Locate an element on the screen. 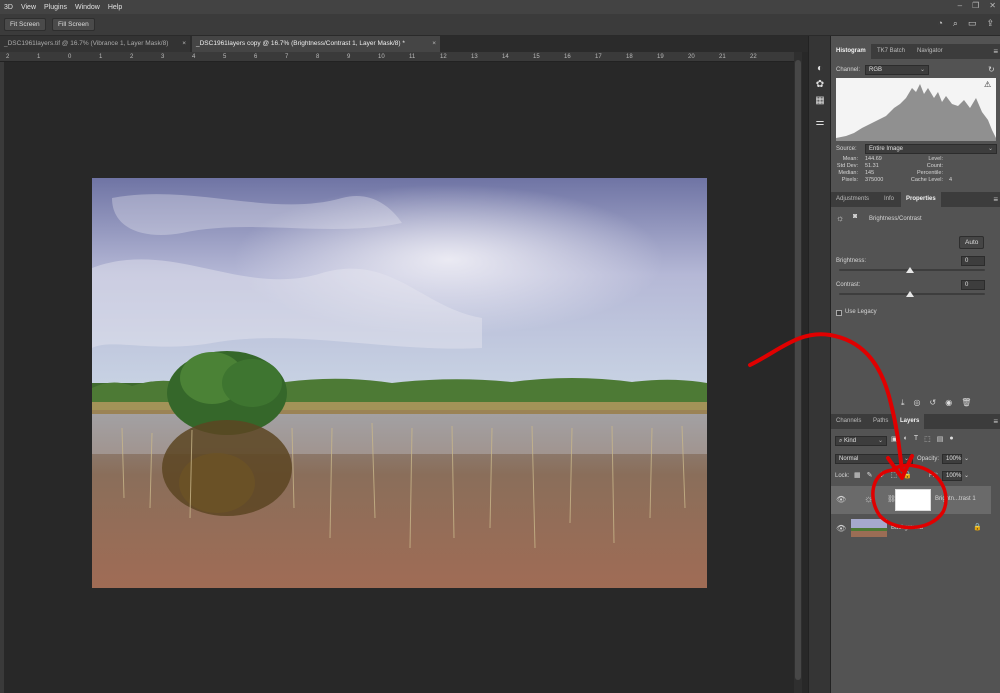 Image resolution: width=1000 pixels, height=693 pixels. search-icon: ⌕ is located at coordinates (955, 23).